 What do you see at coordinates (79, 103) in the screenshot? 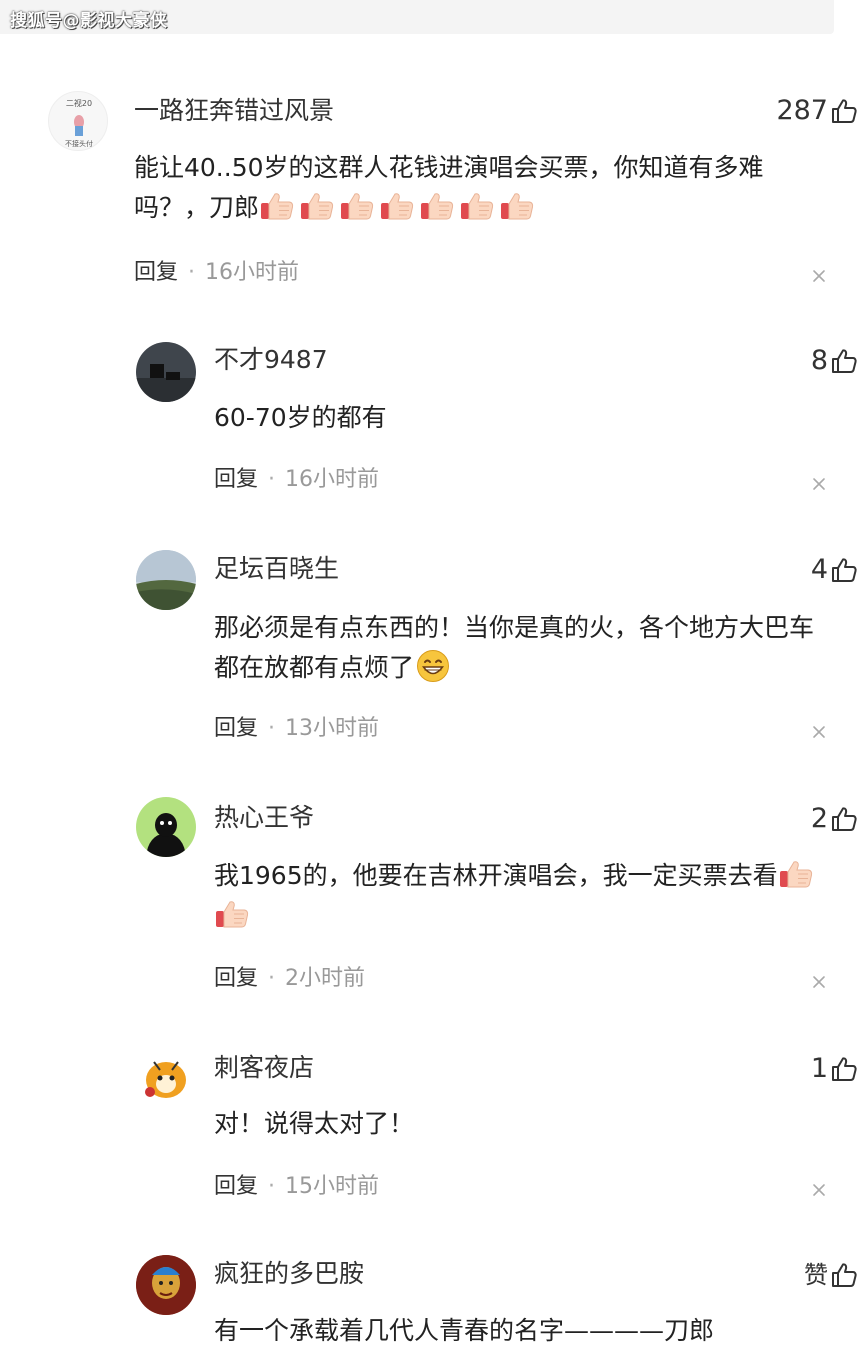
I see `avatar-text-top: 二视20` at bounding box center [79, 103].